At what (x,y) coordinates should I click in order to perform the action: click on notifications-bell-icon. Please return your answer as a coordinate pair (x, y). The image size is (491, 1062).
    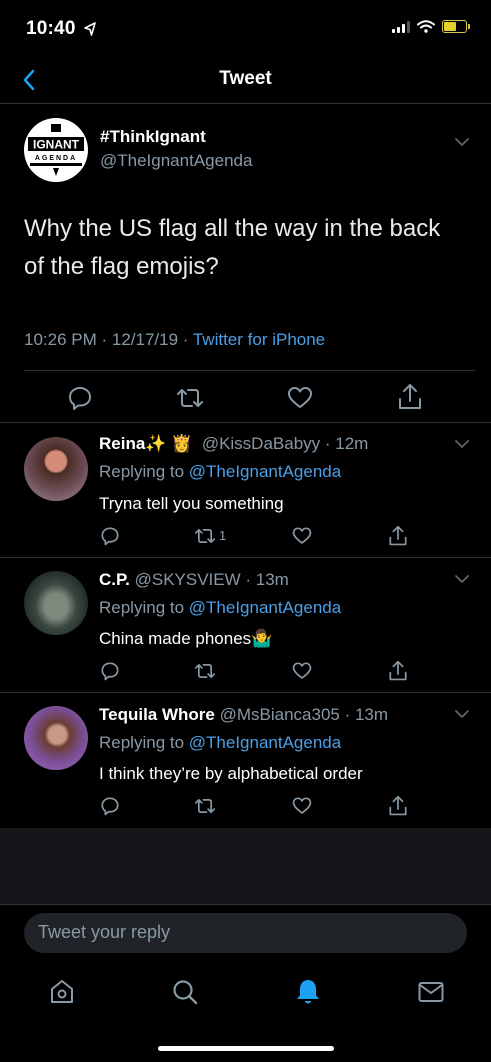
    Looking at the image, I should click on (308, 992).